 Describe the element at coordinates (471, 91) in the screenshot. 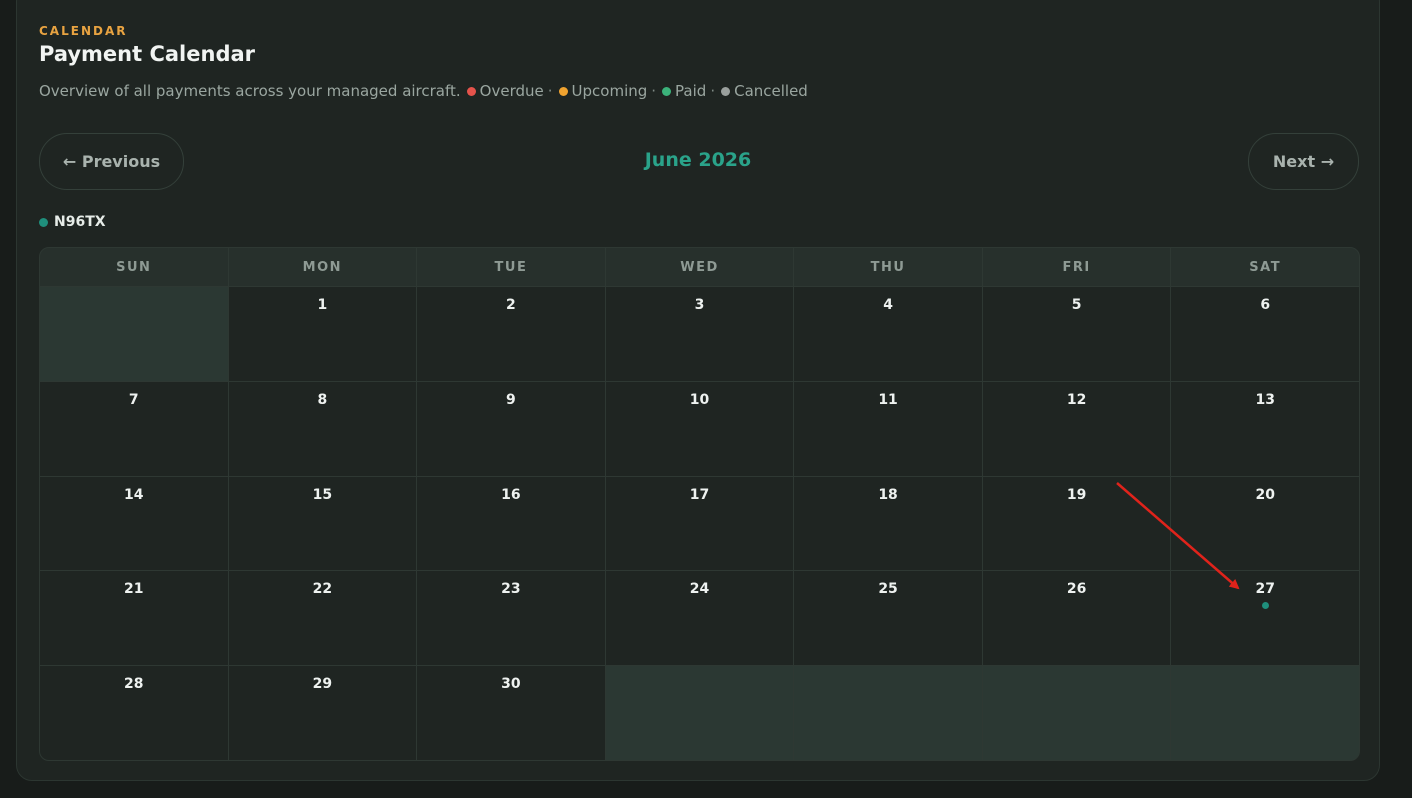

I see `legend-dot-overdue` at that location.